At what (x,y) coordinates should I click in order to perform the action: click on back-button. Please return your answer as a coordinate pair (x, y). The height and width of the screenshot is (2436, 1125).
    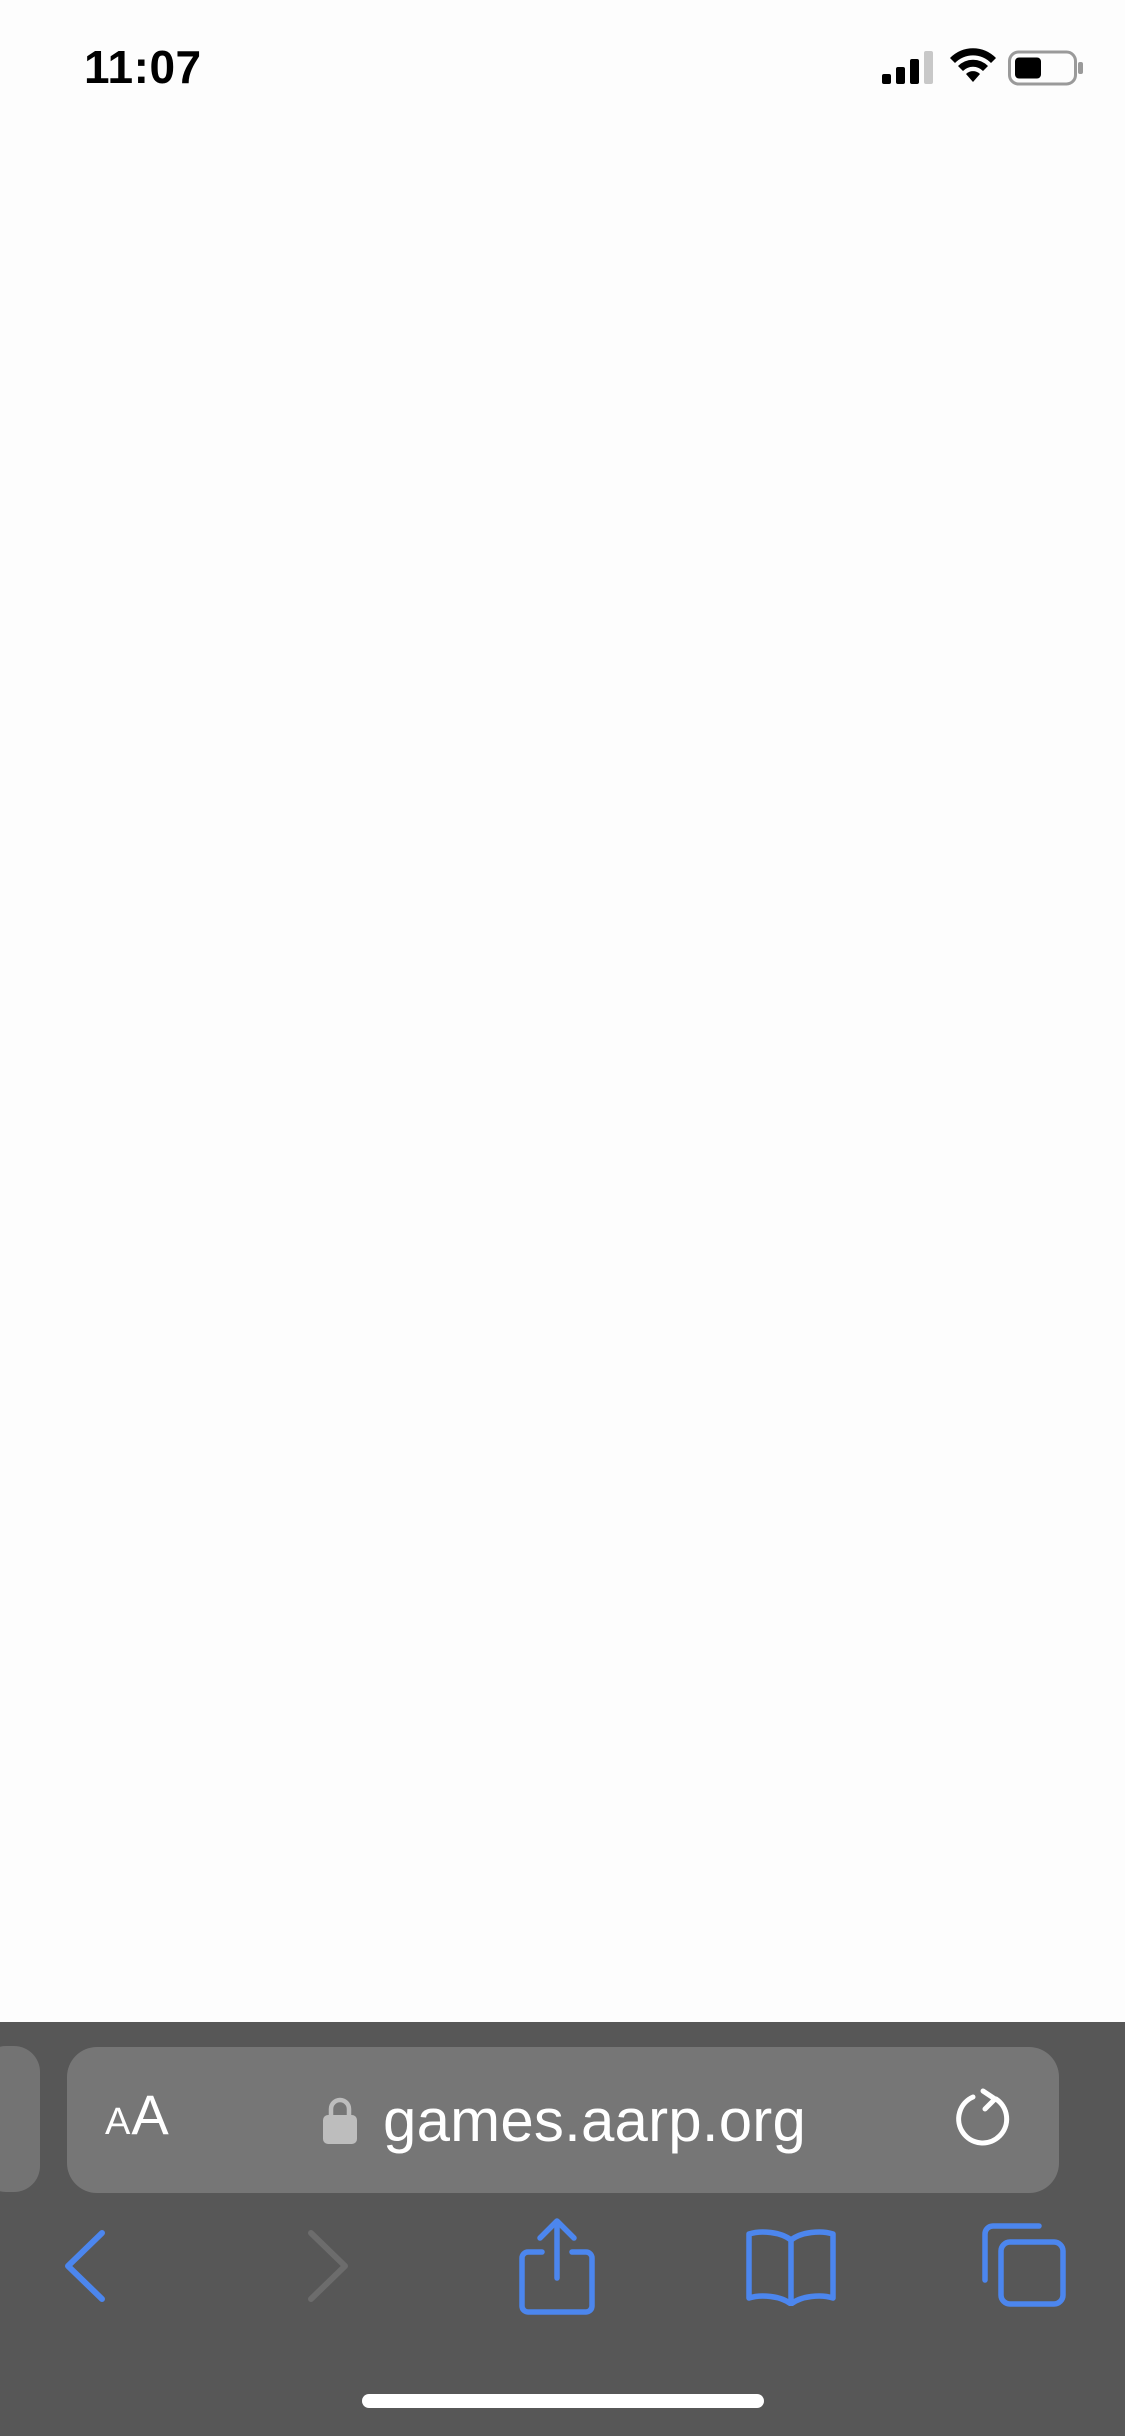
    Looking at the image, I should click on (85, 2266).